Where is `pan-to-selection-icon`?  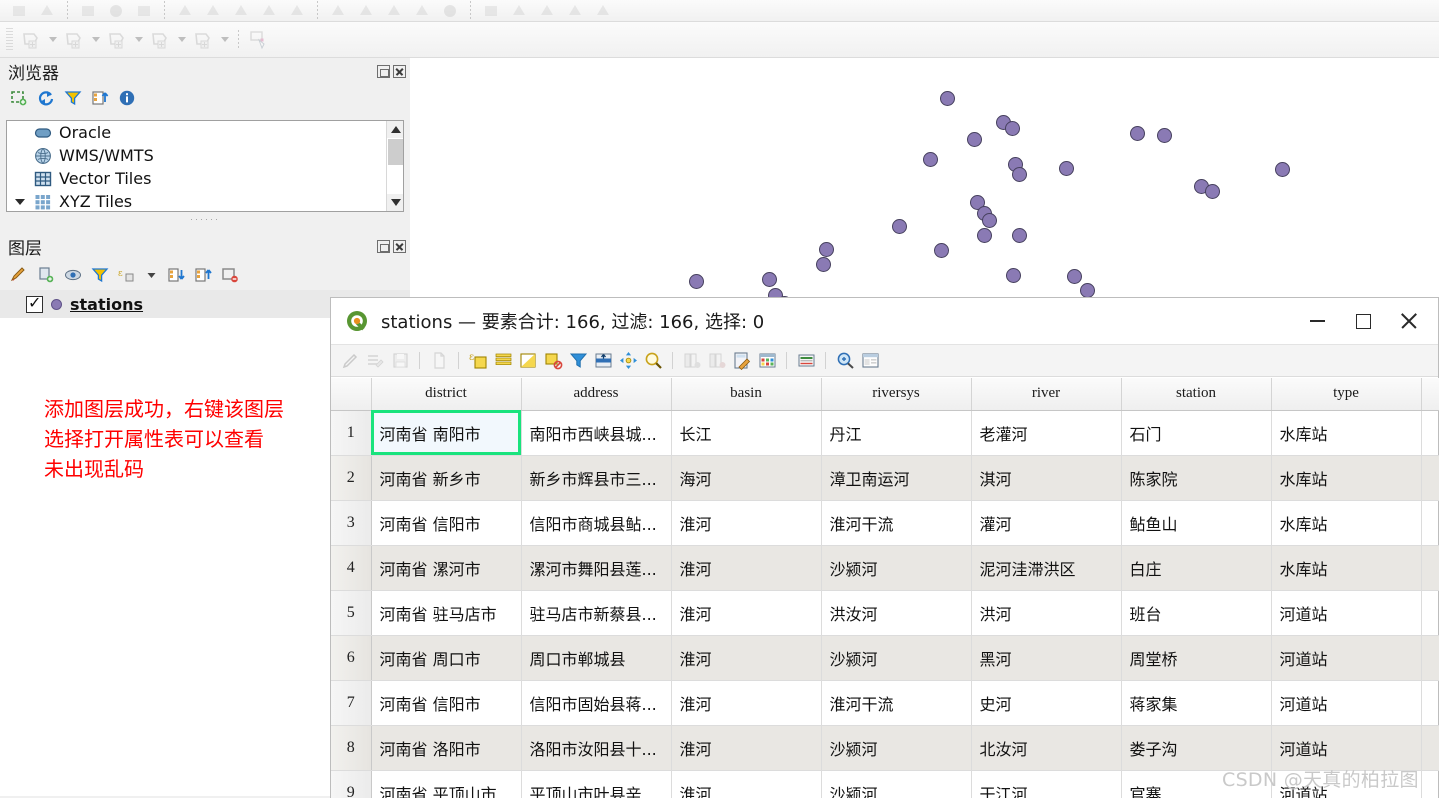
pan-to-selection-icon is located at coordinates (628, 361).